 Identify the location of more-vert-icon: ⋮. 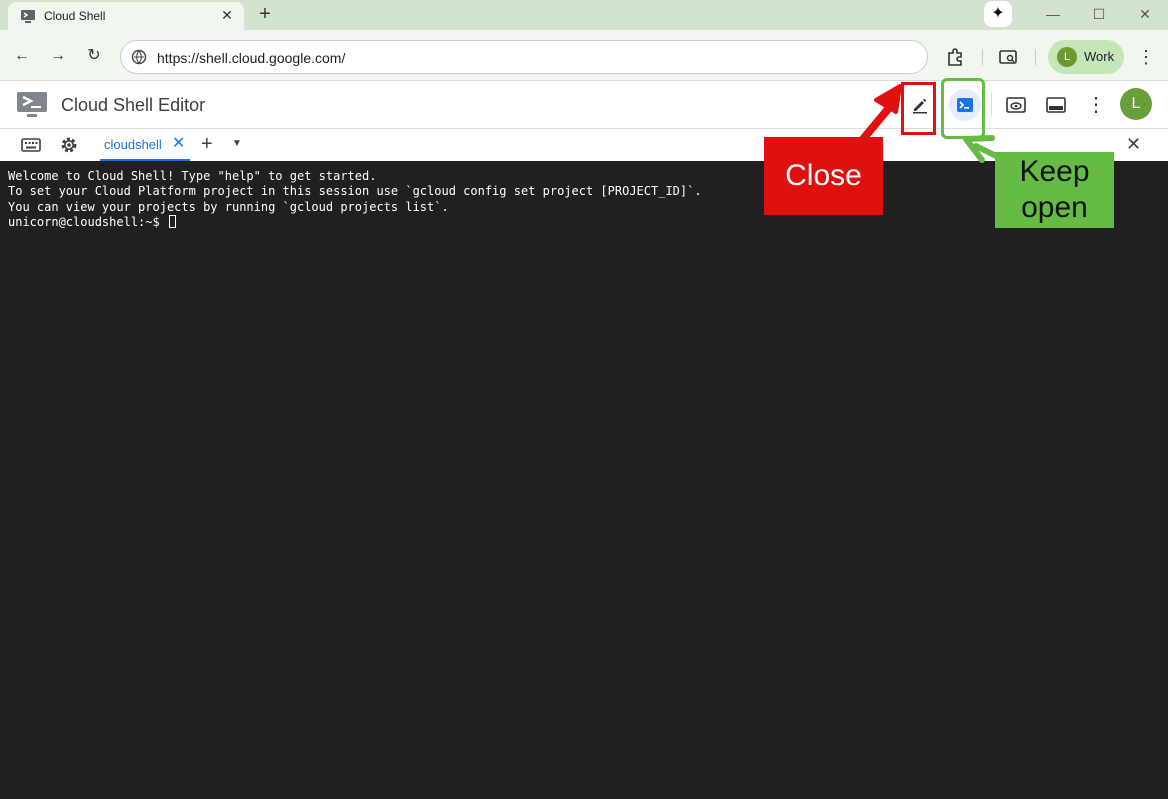
(1096, 105).